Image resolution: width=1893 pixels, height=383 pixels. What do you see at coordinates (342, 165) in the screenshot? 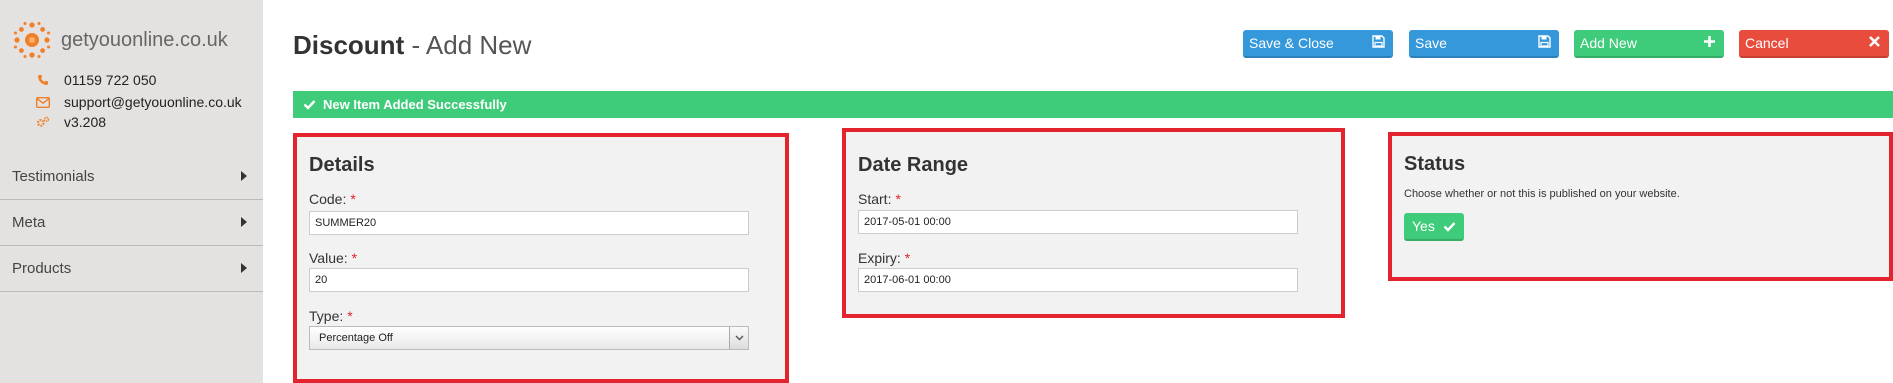
I see `details-title: Details` at bounding box center [342, 165].